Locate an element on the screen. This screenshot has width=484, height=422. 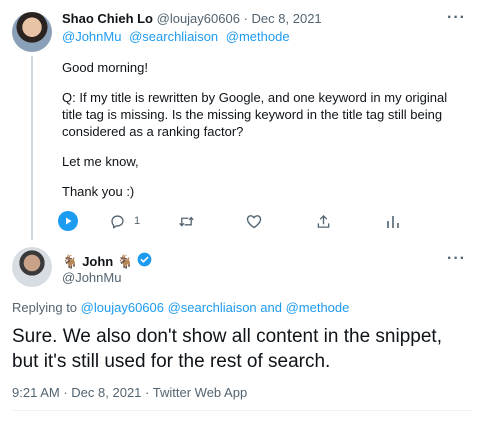
tweet-meta: 9:21 AM · Dec 8, 2021 · Twitter Web App is located at coordinates (129, 393).